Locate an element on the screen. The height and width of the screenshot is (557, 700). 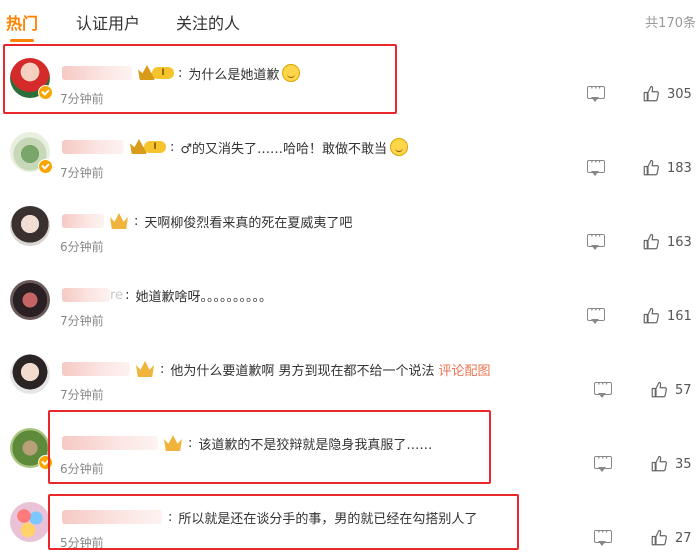
comment-item: re : 她道歉啥呀。。。。。。。。。。 7分钟前 161 is located at coordinates (350, 309).